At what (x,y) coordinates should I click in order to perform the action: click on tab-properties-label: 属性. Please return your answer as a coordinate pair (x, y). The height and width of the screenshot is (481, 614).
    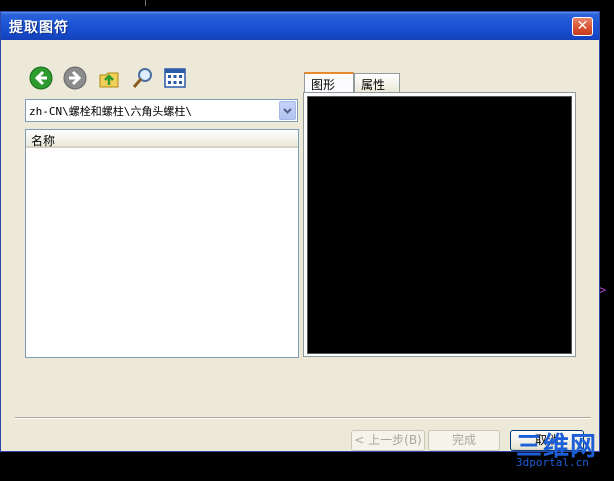
    Looking at the image, I should click on (373, 85).